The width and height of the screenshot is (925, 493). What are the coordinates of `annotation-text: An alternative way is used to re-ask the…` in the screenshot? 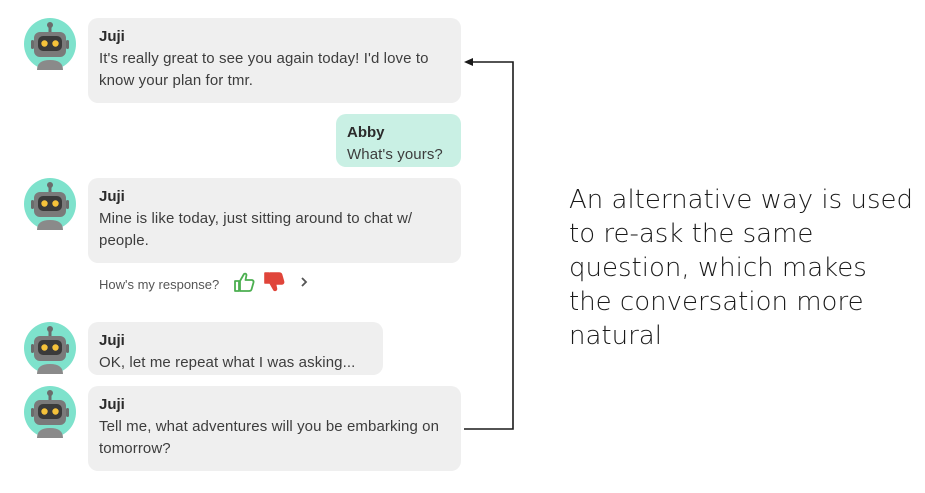 It's located at (741, 268).